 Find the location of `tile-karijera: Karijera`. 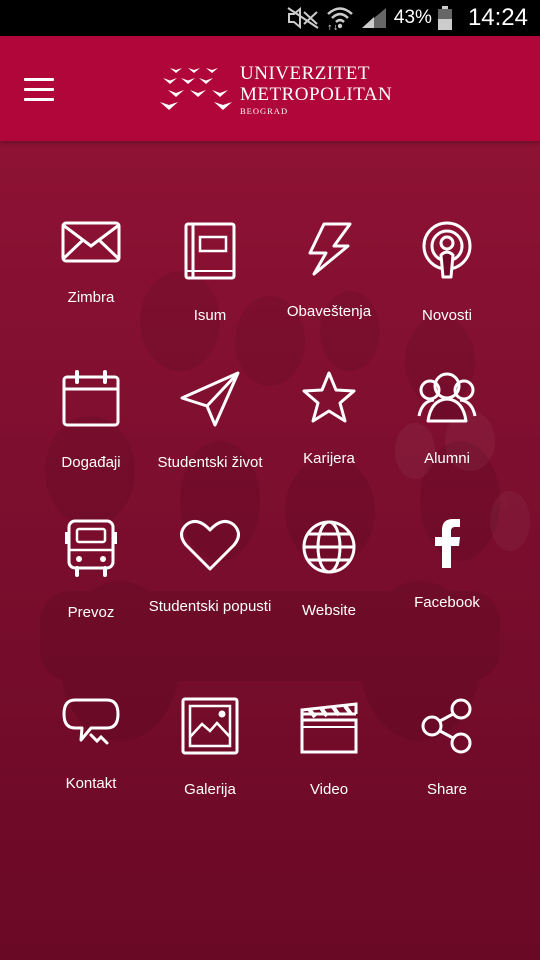

tile-karijera: Karijera is located at coordinates (329, 378).